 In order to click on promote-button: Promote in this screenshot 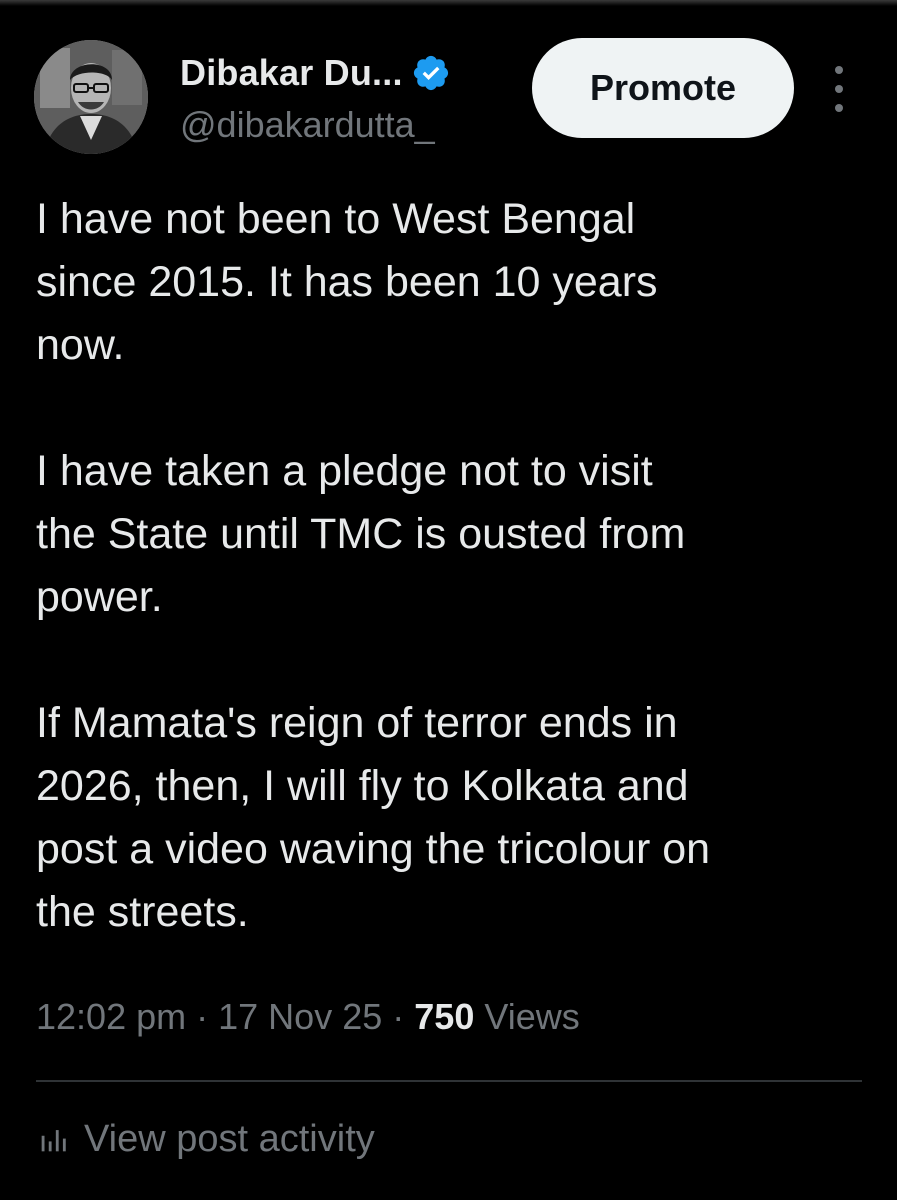, I will do `click(663, 88)`.